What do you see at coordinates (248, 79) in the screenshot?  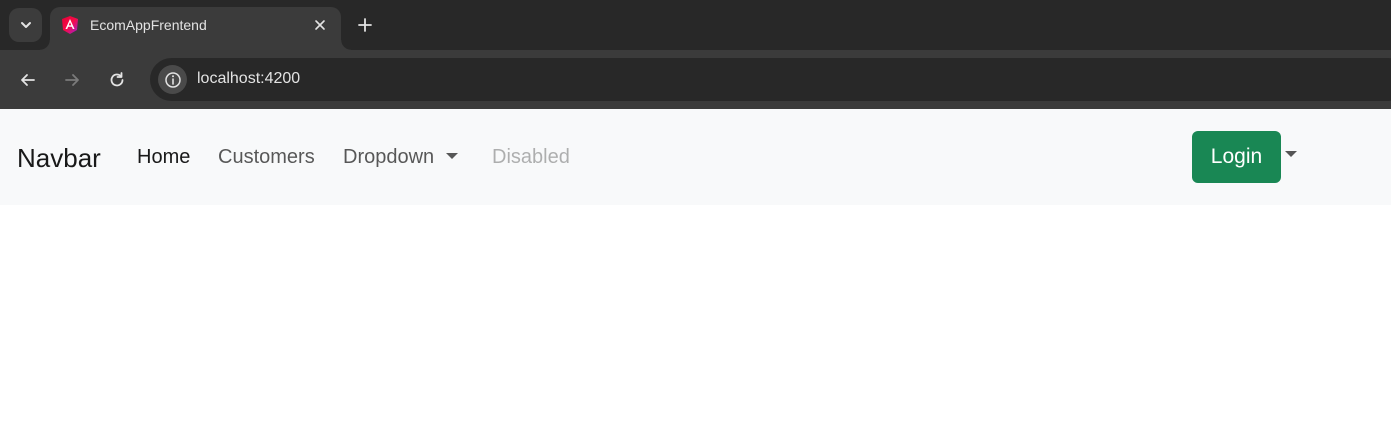 I see `url-text: localhost:4200` at bounding box center [248, 79].